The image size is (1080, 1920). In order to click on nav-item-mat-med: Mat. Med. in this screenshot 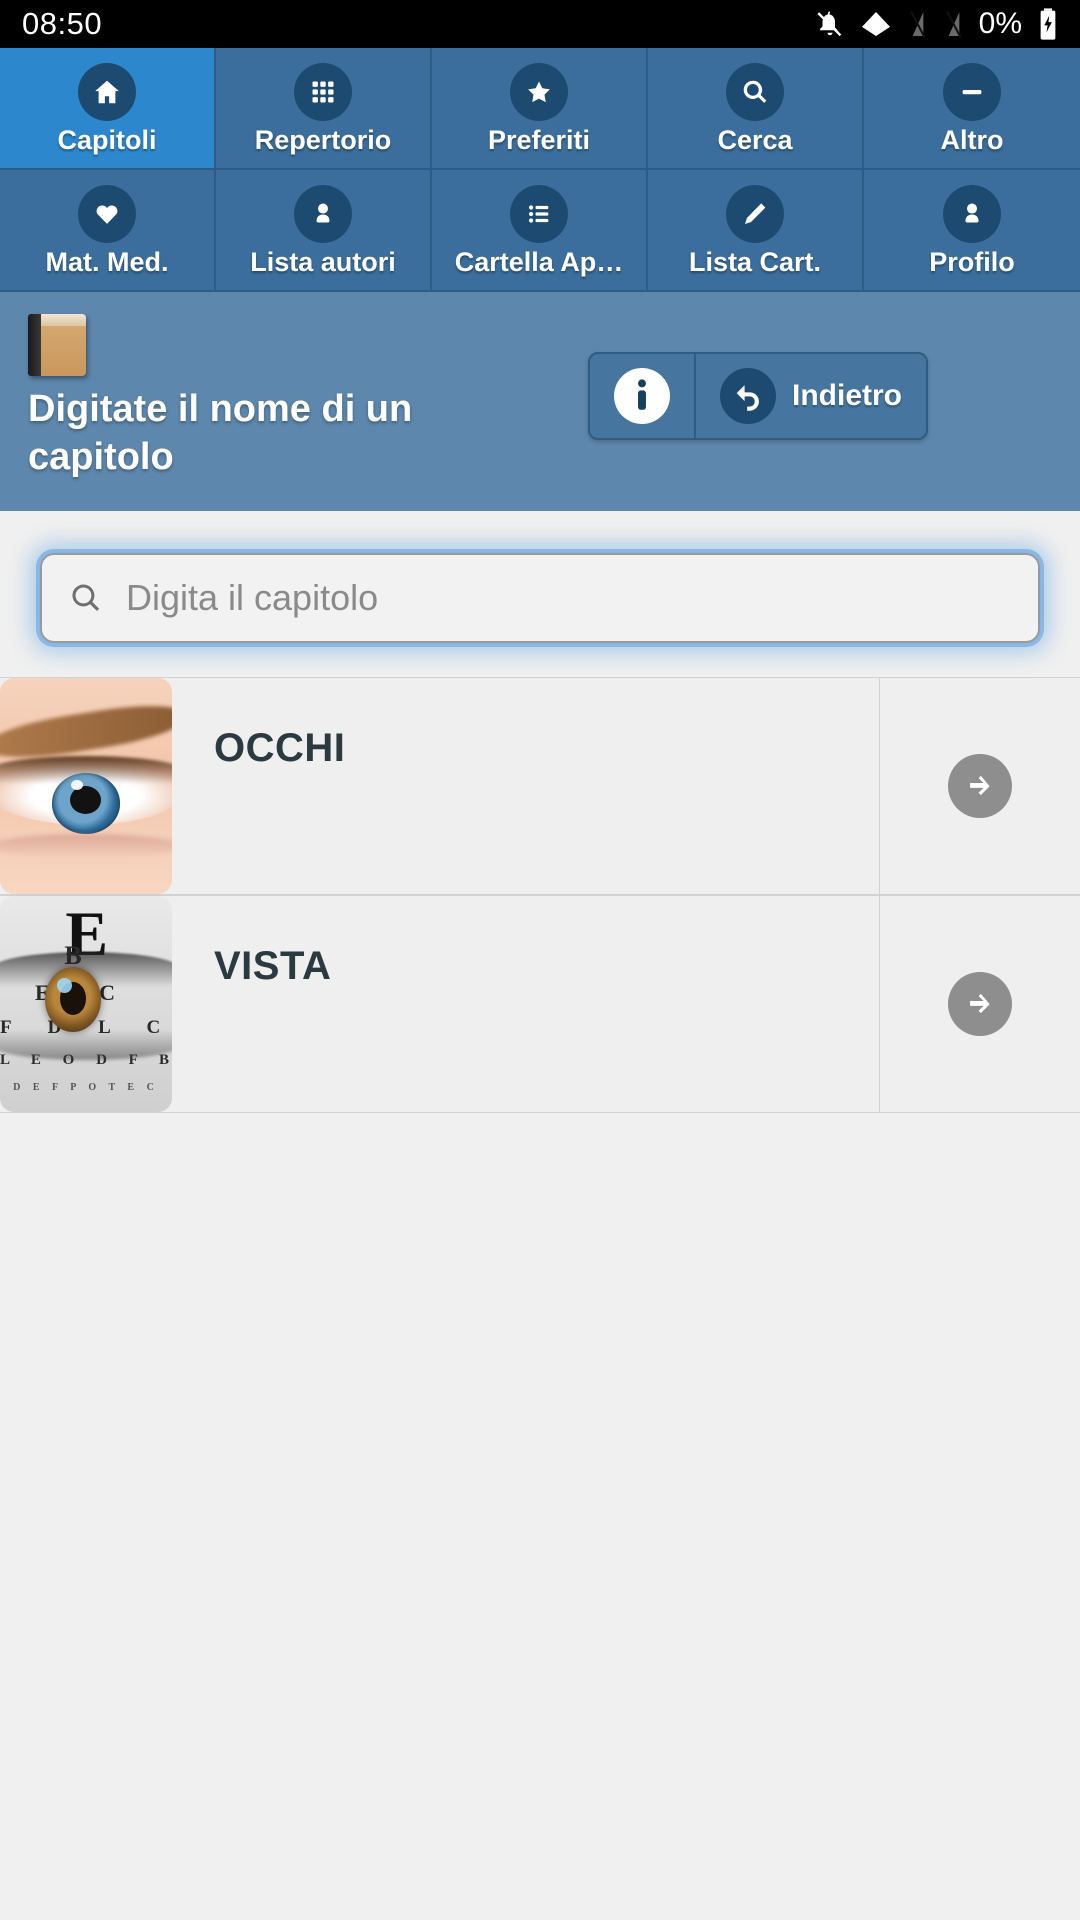, I will do `click(108, 231)`.